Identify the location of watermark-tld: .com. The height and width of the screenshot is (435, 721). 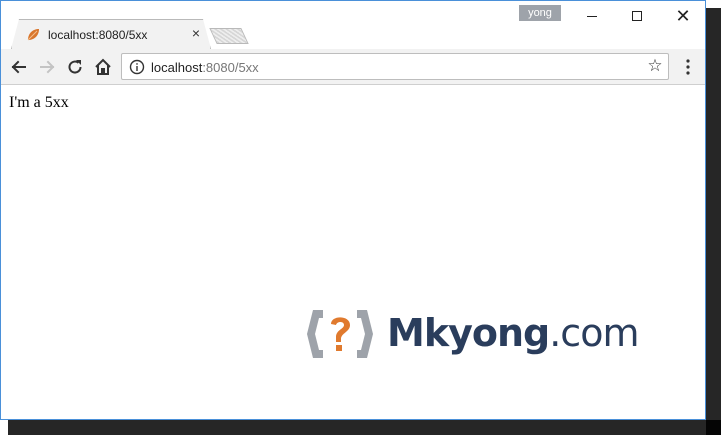
(594, 333).